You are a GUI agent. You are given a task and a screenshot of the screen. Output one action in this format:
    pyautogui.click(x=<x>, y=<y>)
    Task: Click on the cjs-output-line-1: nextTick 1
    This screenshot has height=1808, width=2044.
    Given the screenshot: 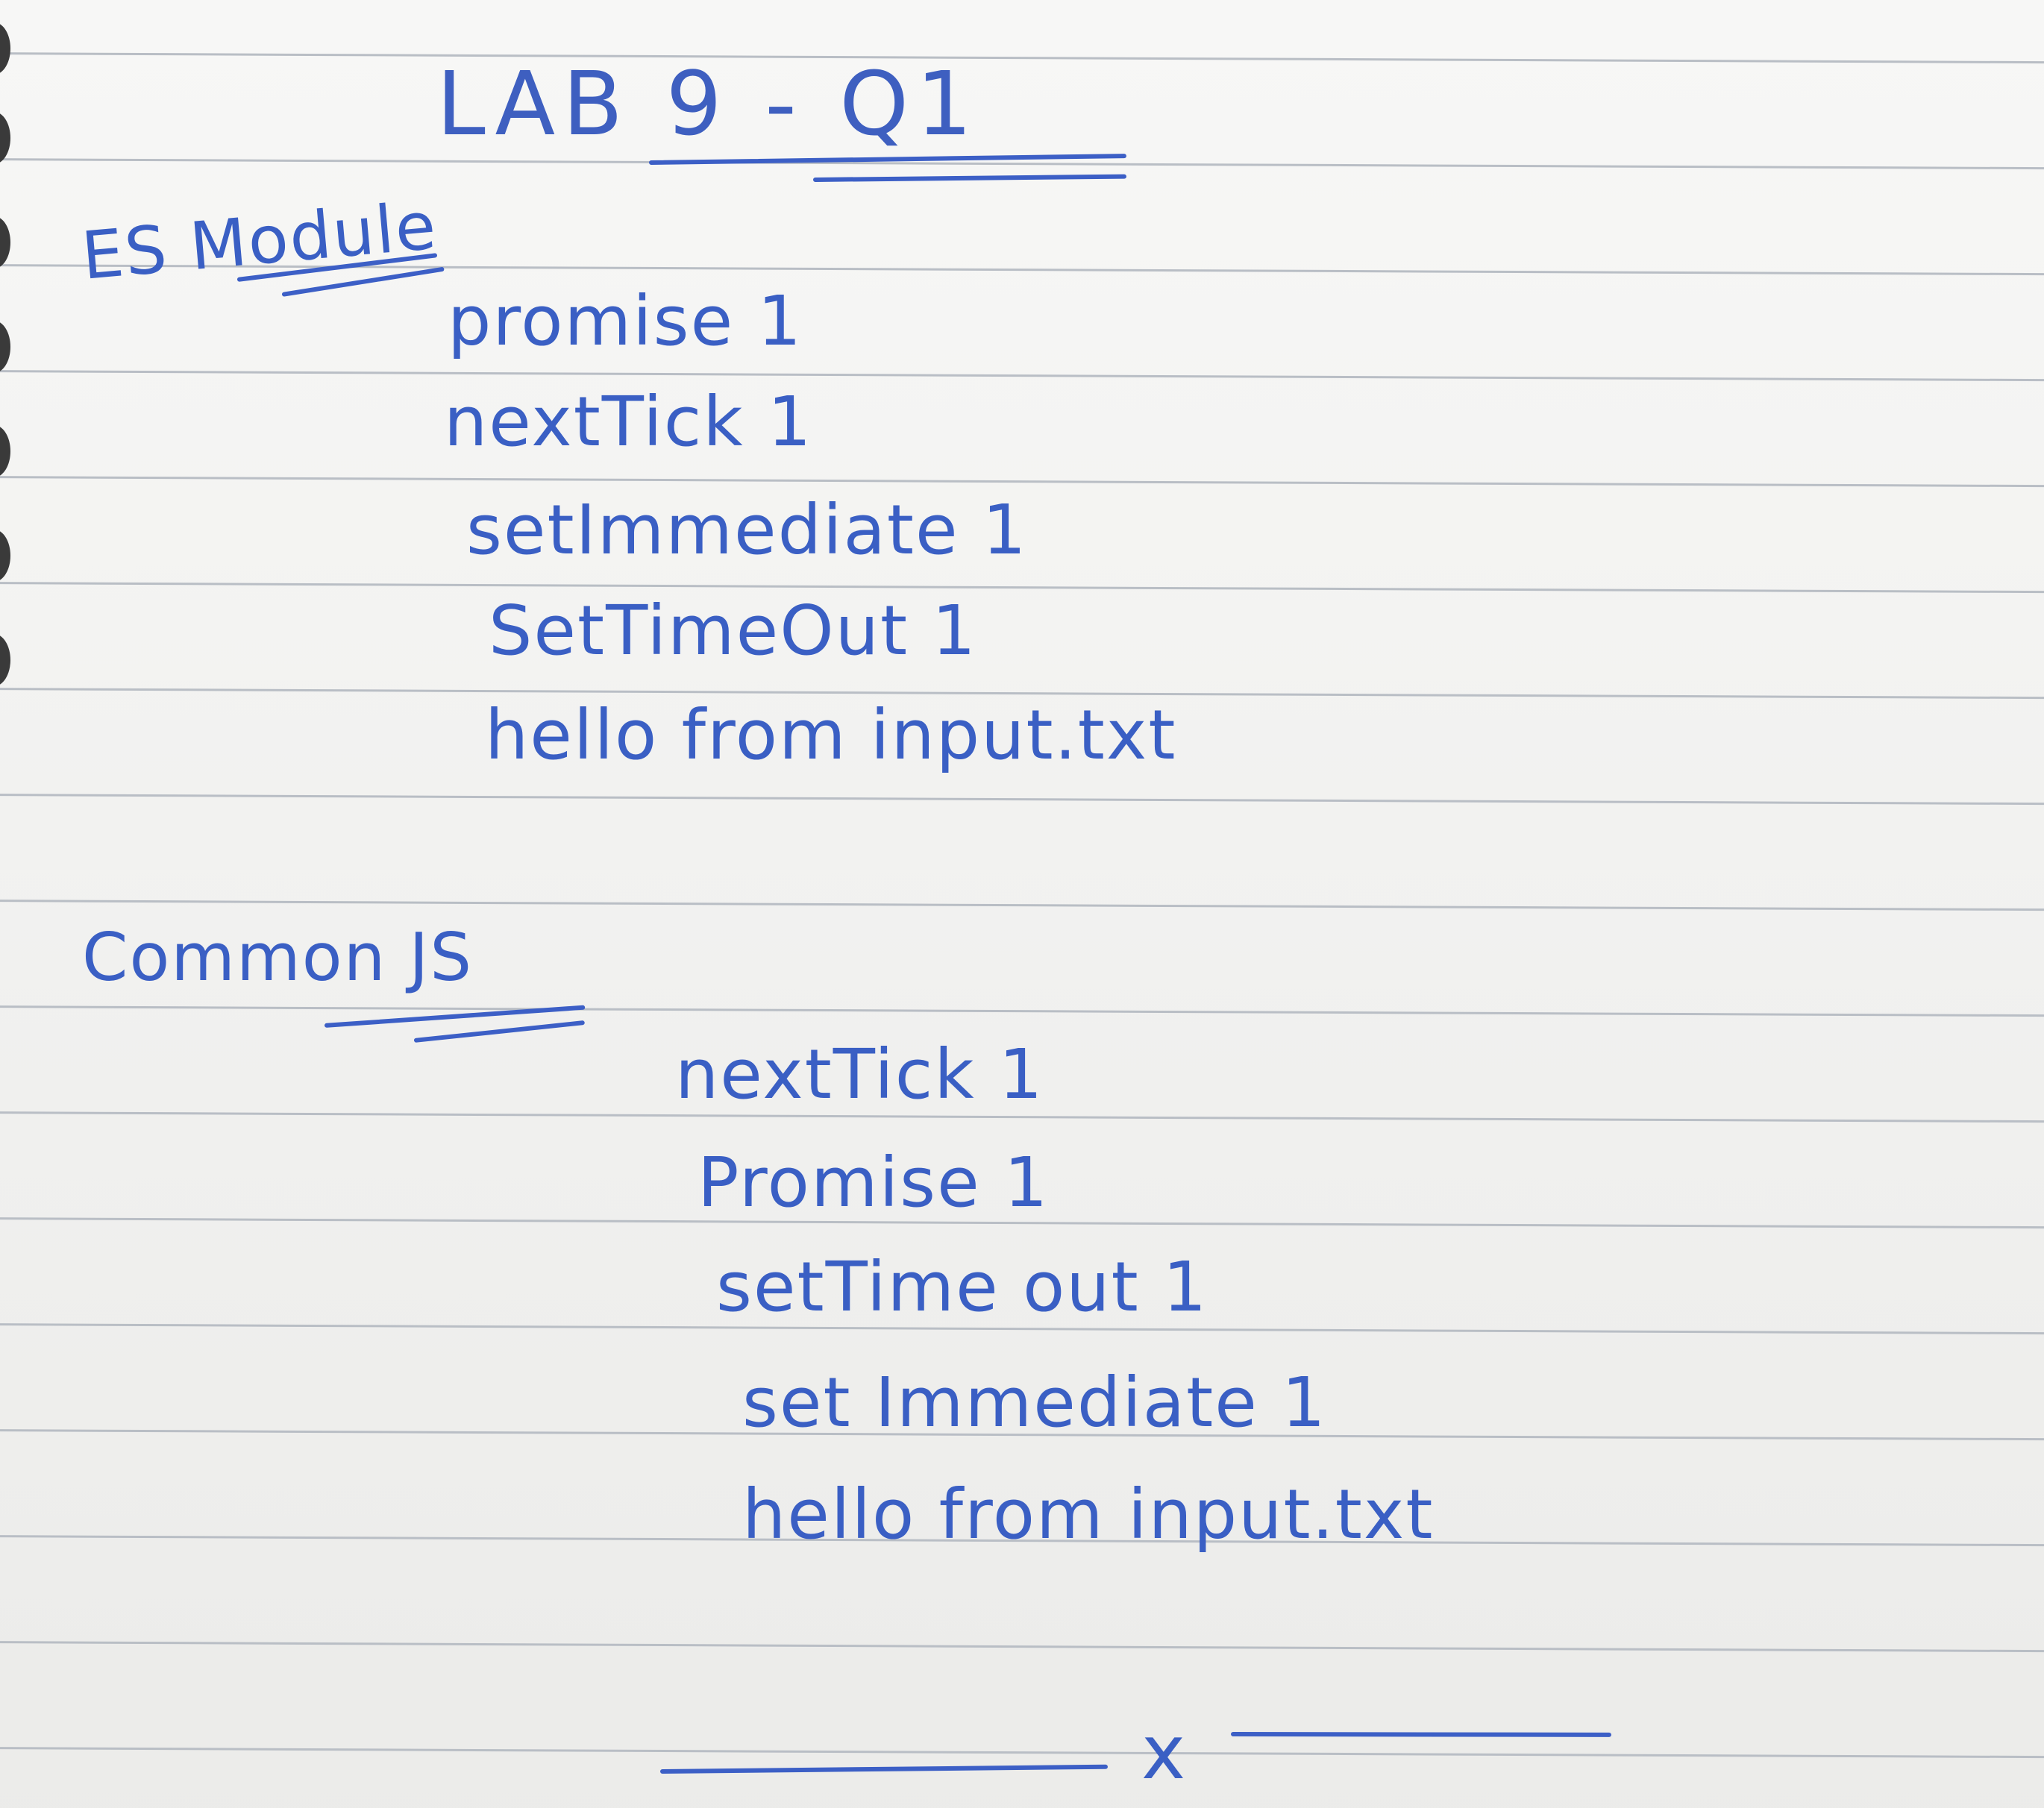 What is the action you would take?
    pyautogui.click(x=860, y=1074)
    